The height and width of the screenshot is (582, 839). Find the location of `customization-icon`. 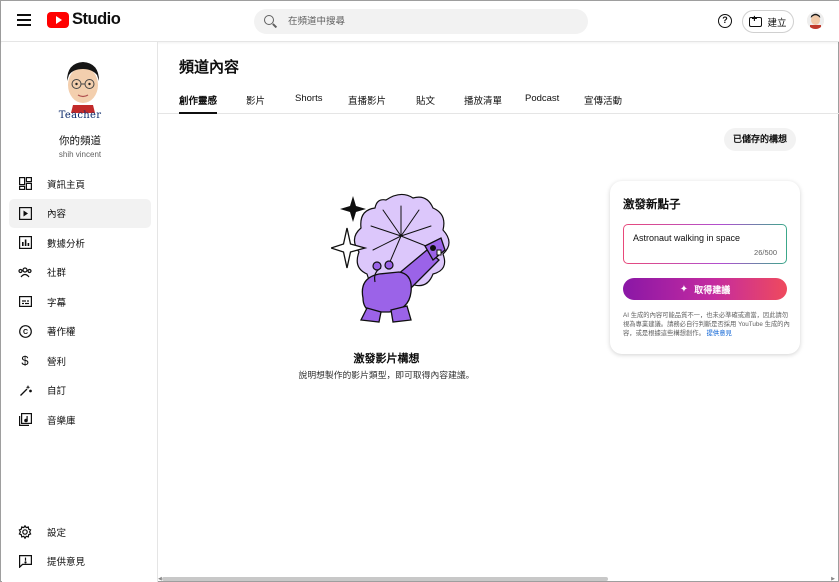

customization-icon is located at coordinates (25, 390).